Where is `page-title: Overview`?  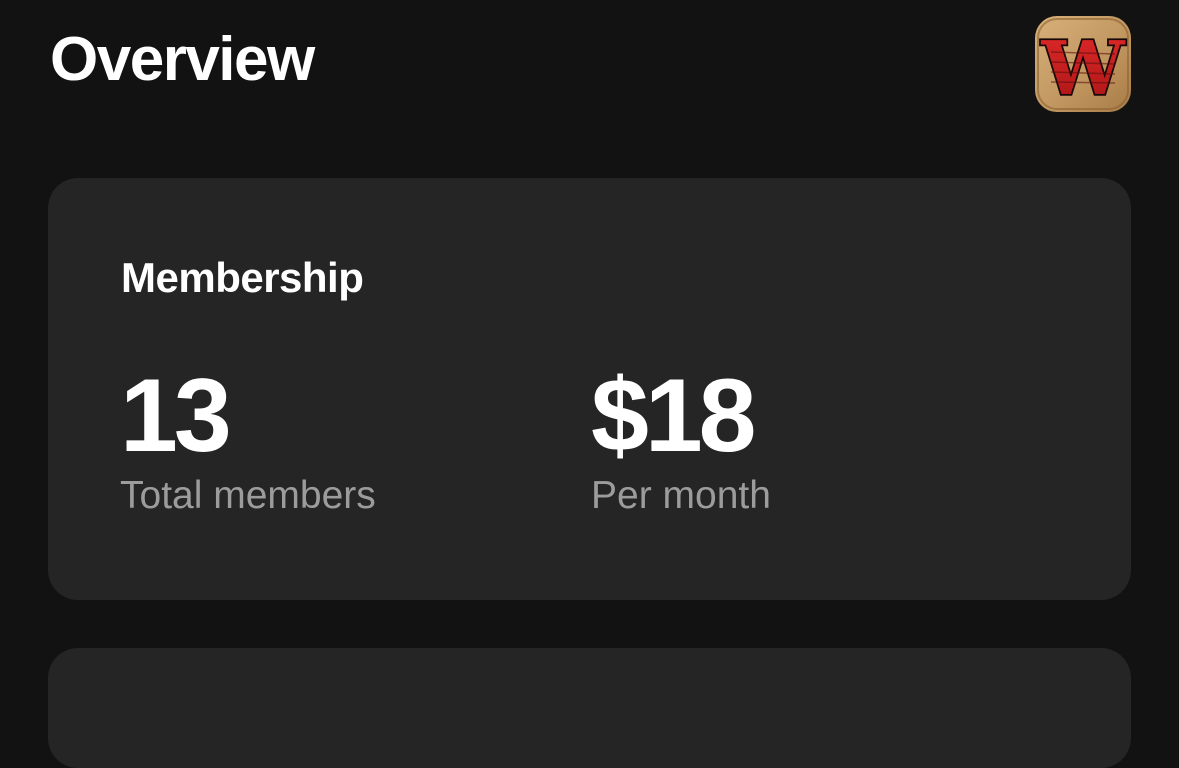
page-title: Overview is located at coordinates (182, 59).